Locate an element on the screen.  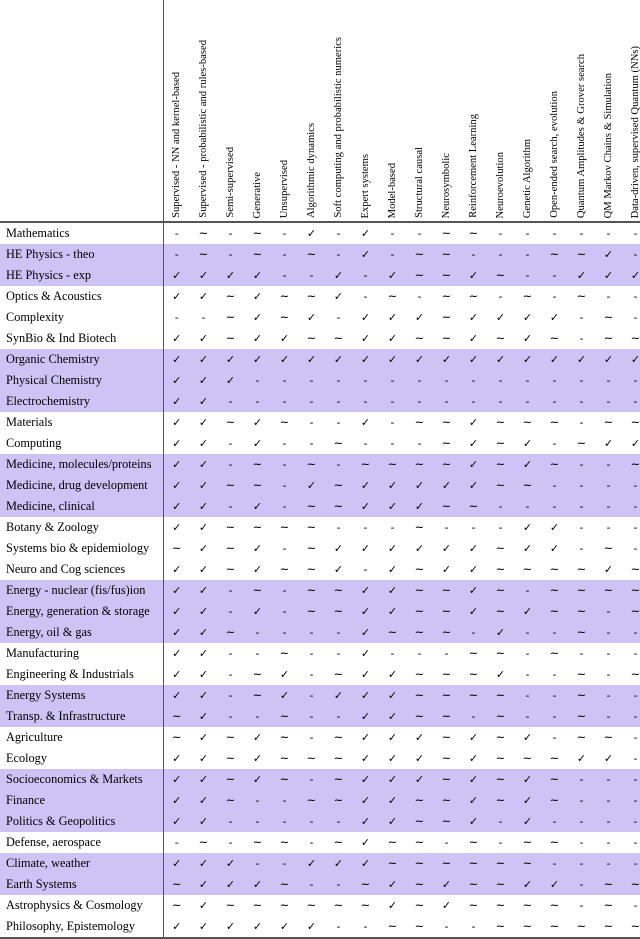
cell-33-13: ~ is located at coordinates (527, 927).